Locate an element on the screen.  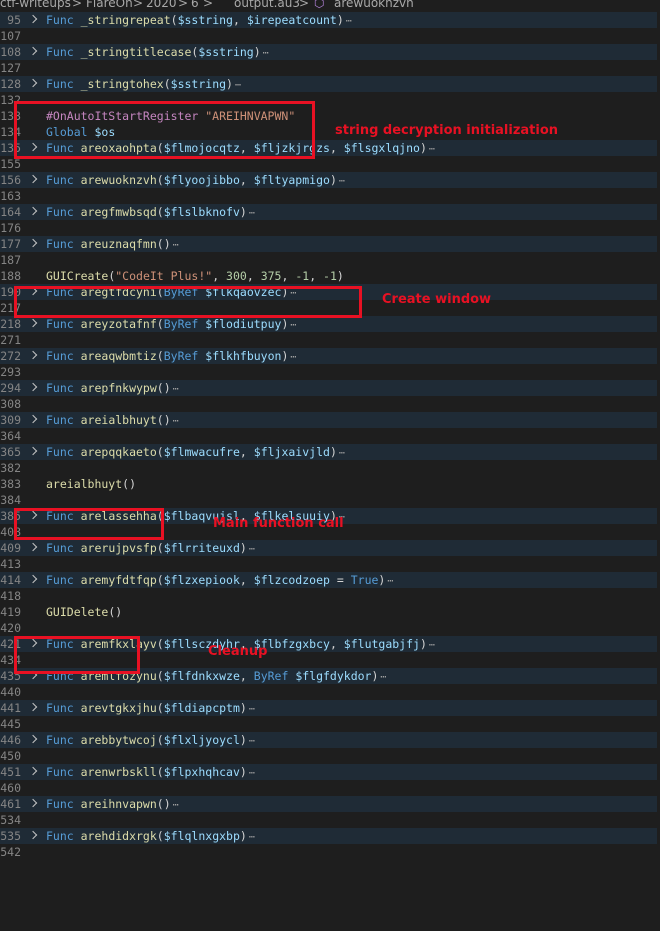
code-line: 446 Func arebbytwcoj($flxljyoycl) ⋯ is located at coordinates (330, 740).